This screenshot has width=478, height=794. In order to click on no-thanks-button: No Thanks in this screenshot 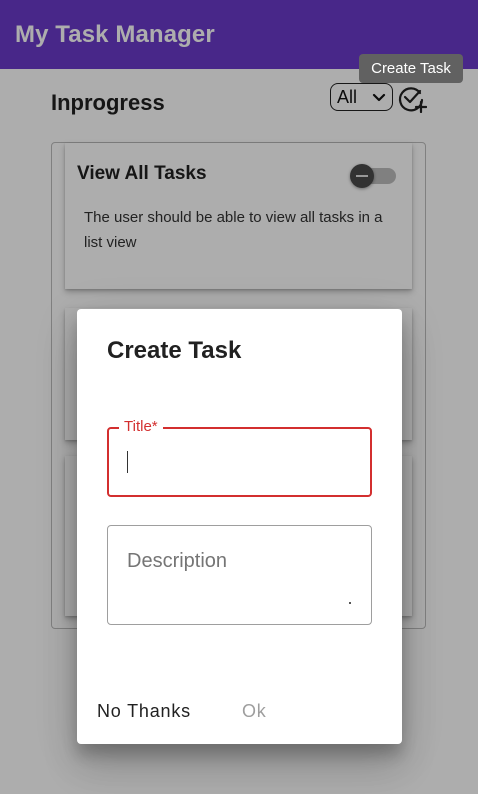, I will do `click(144, 711)`.